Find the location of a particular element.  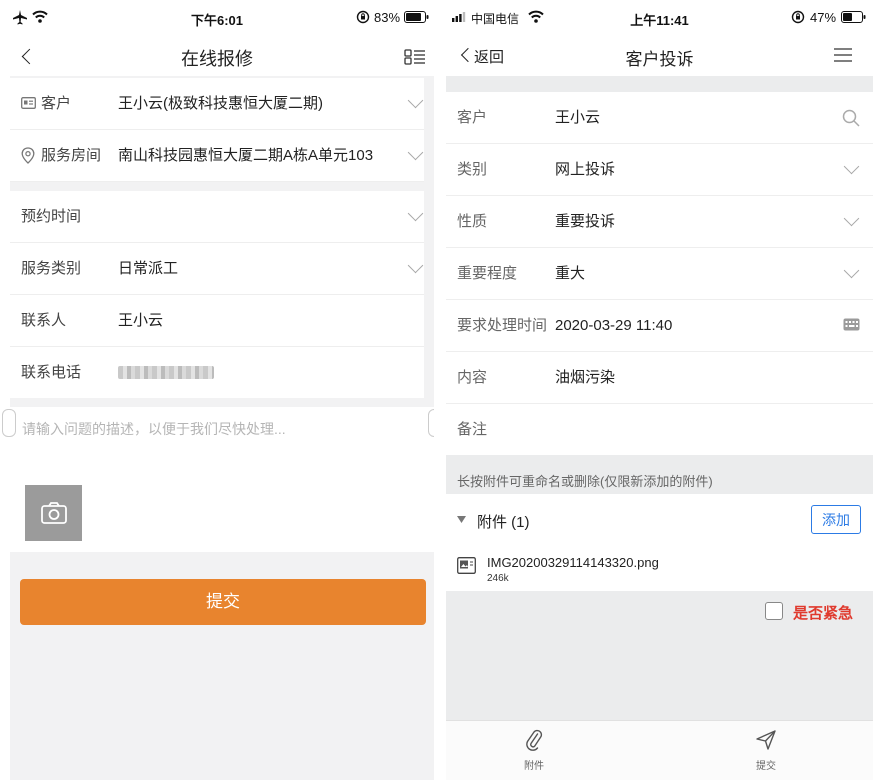

nature-field: 性质 重要投诉 is located at coordinates (659, 222).